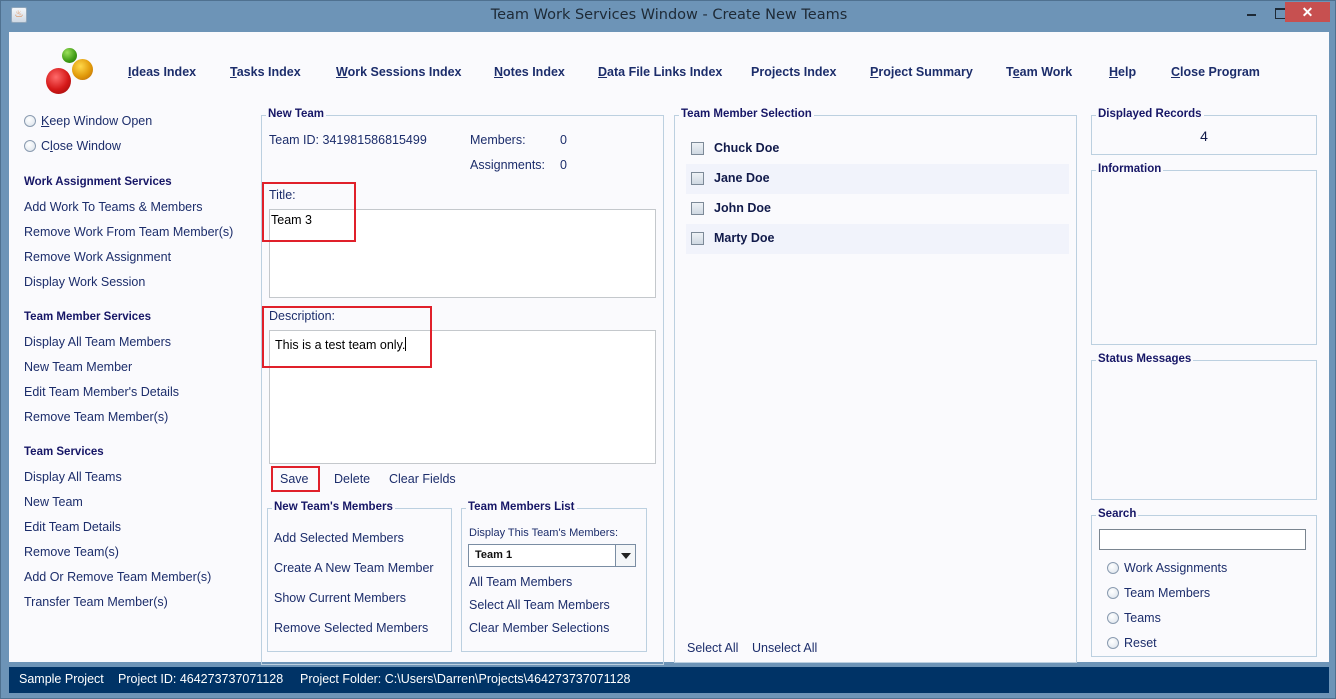  I want to click on unselect-all-button: Unselect All, so click(784, 648).